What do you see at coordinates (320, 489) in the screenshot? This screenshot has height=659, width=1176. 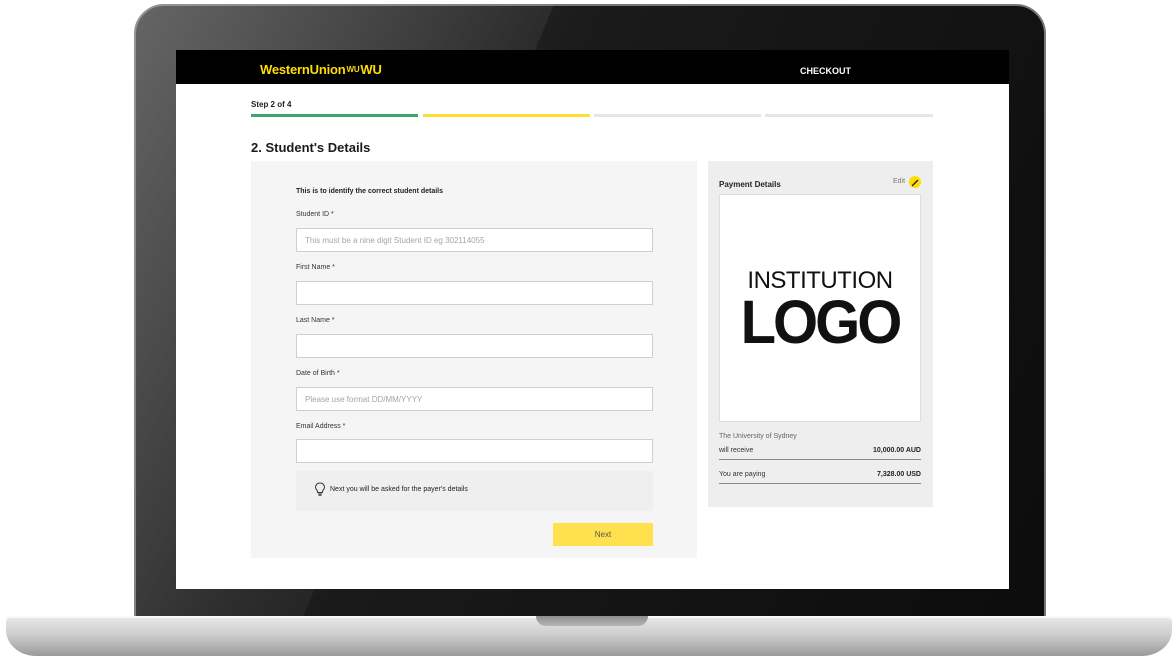 I see `lightbulb-icon` at bounding box center [320, 489].